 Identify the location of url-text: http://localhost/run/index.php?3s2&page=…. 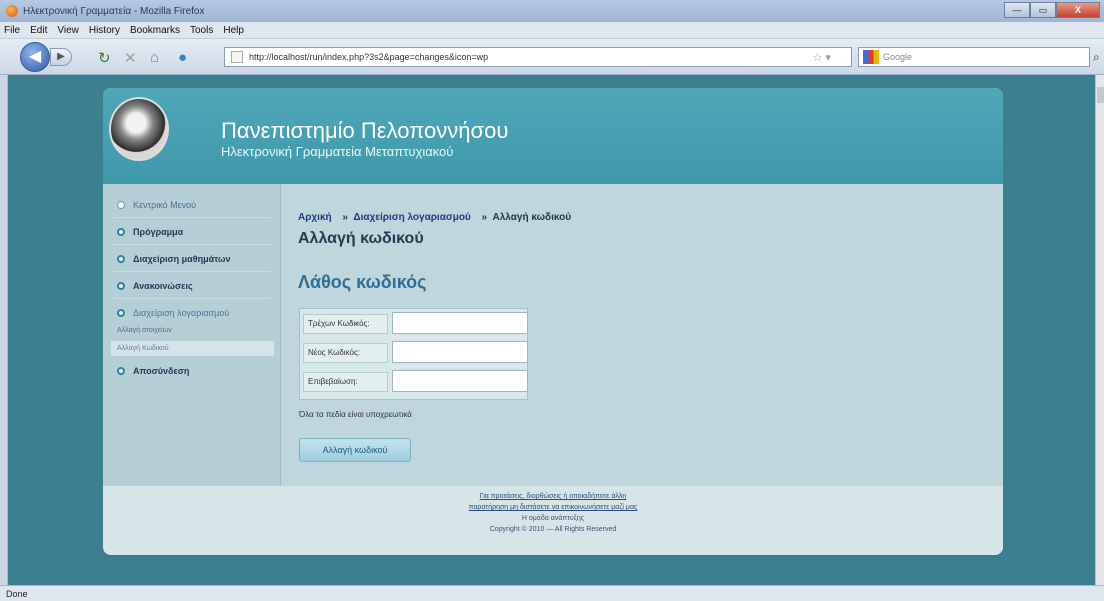
(369, 57).